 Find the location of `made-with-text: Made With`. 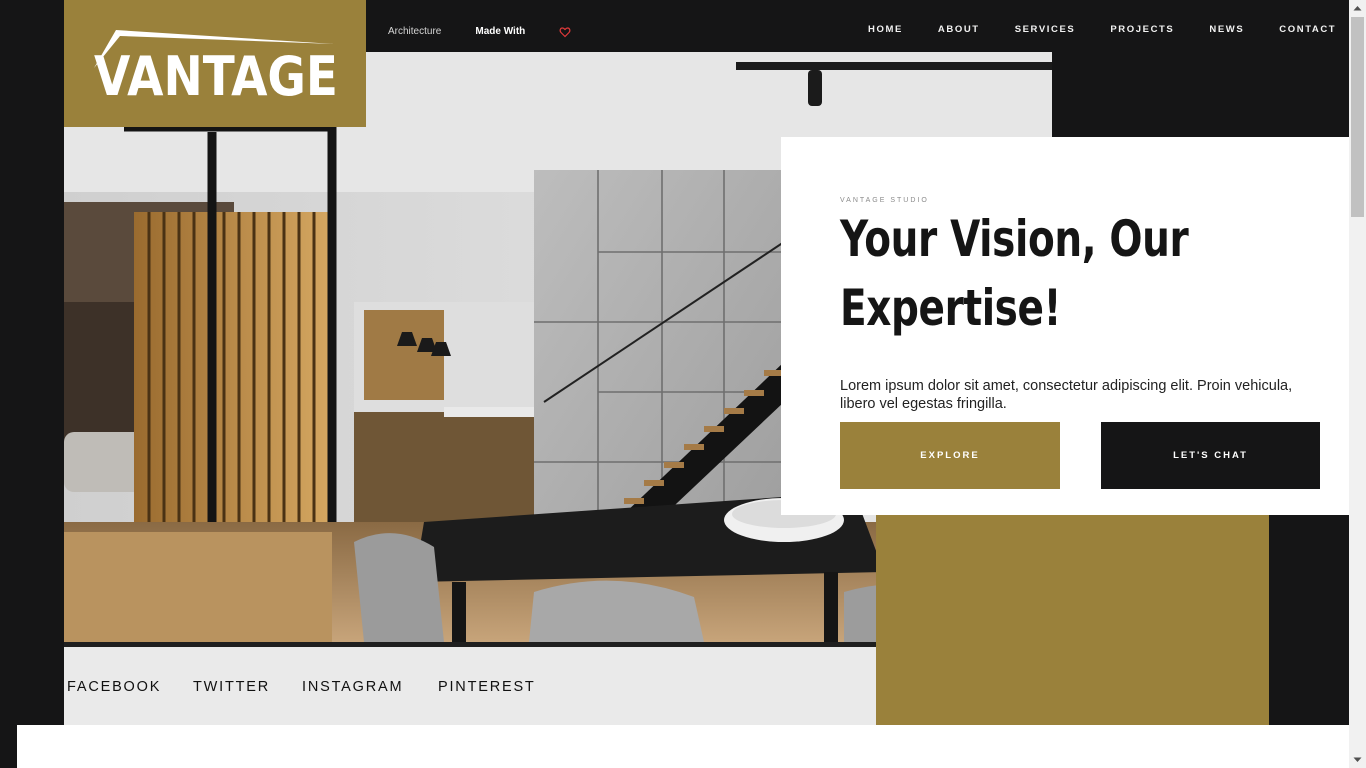

made-with-text: Made With is located at coordinates (500, 31).